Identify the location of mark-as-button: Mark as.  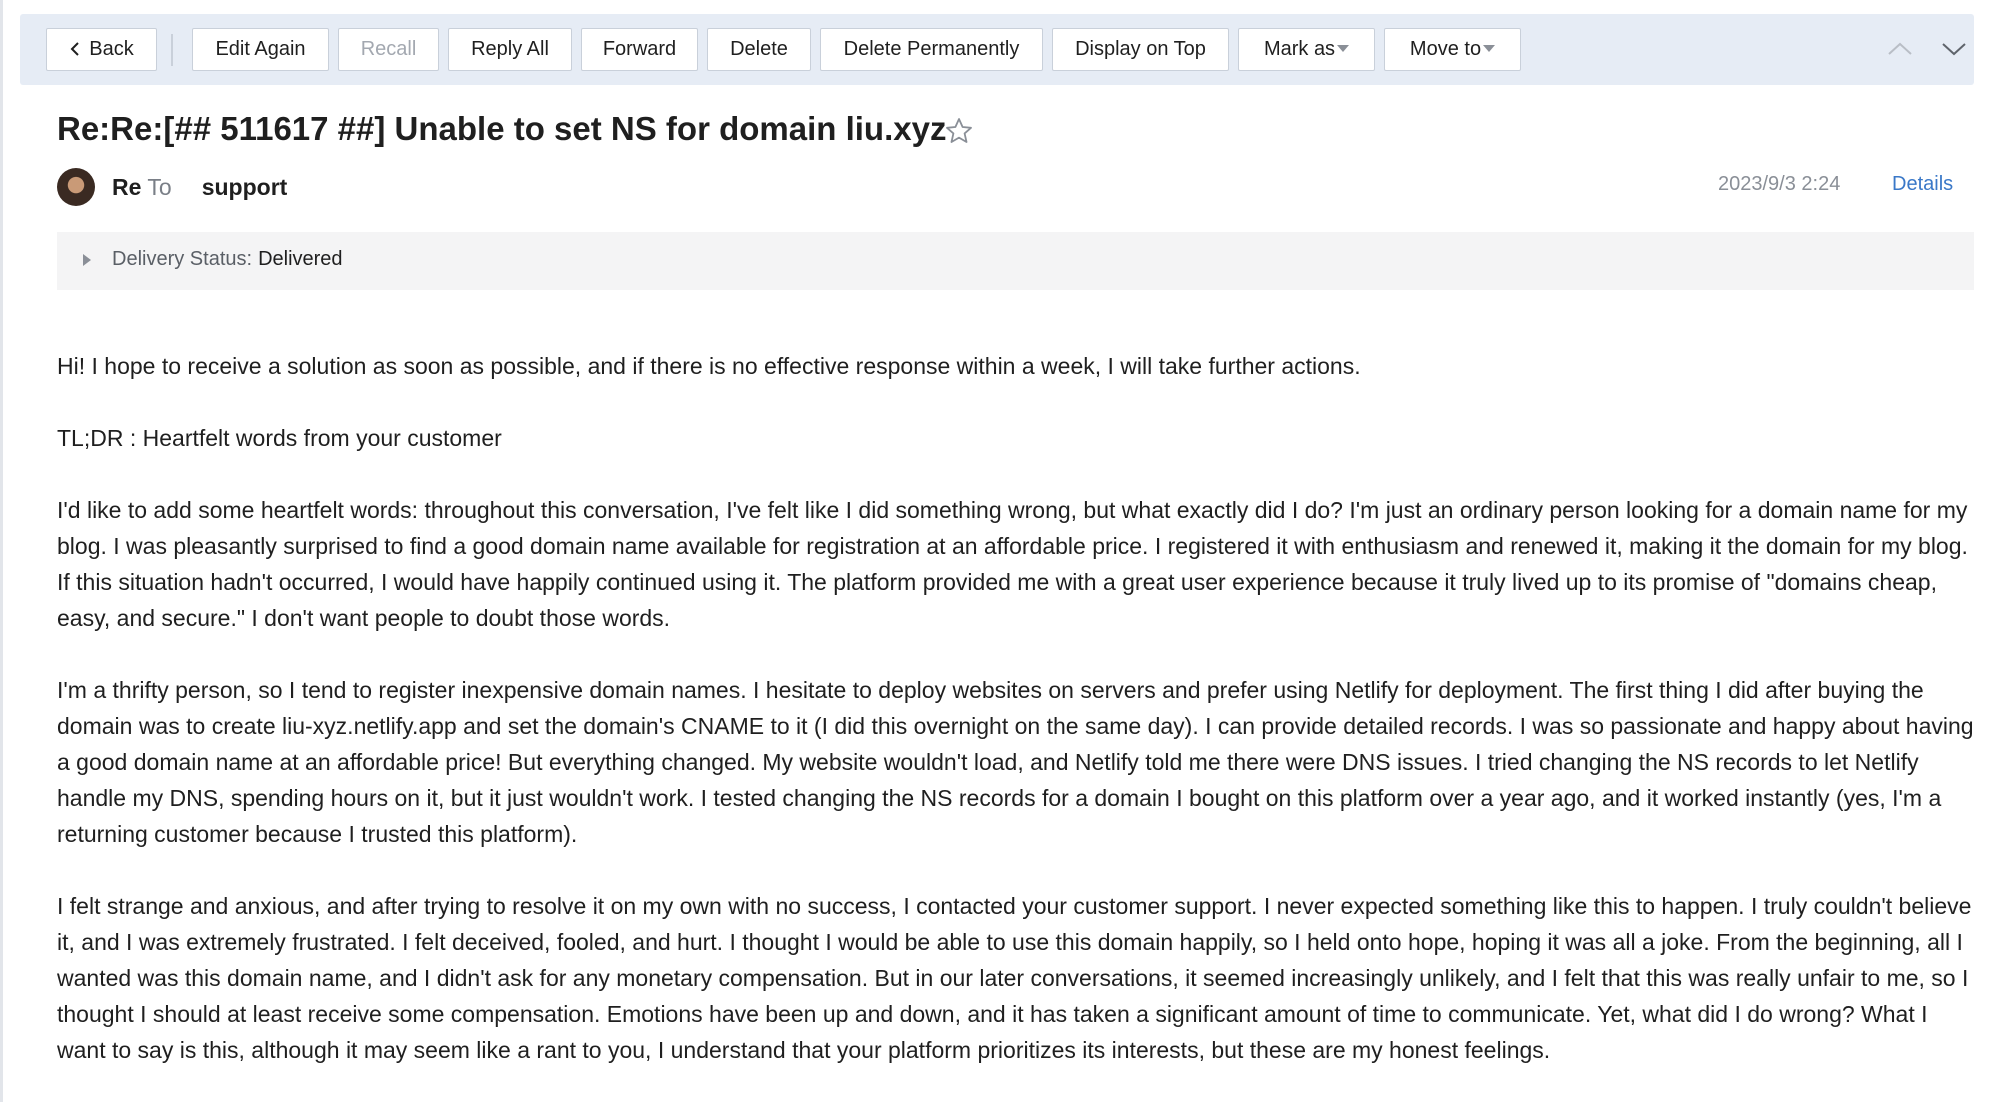
(1306, 49).